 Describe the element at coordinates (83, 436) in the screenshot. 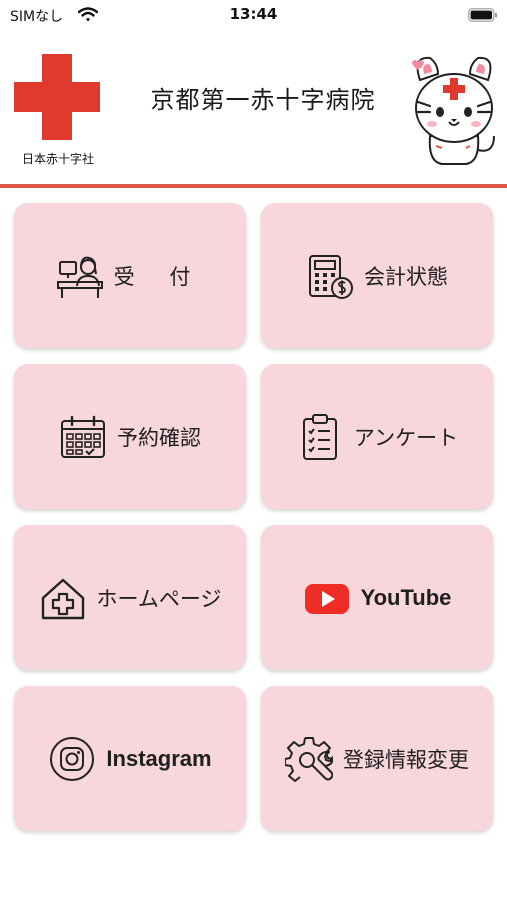

I see `calendar-check-icon` at that location.